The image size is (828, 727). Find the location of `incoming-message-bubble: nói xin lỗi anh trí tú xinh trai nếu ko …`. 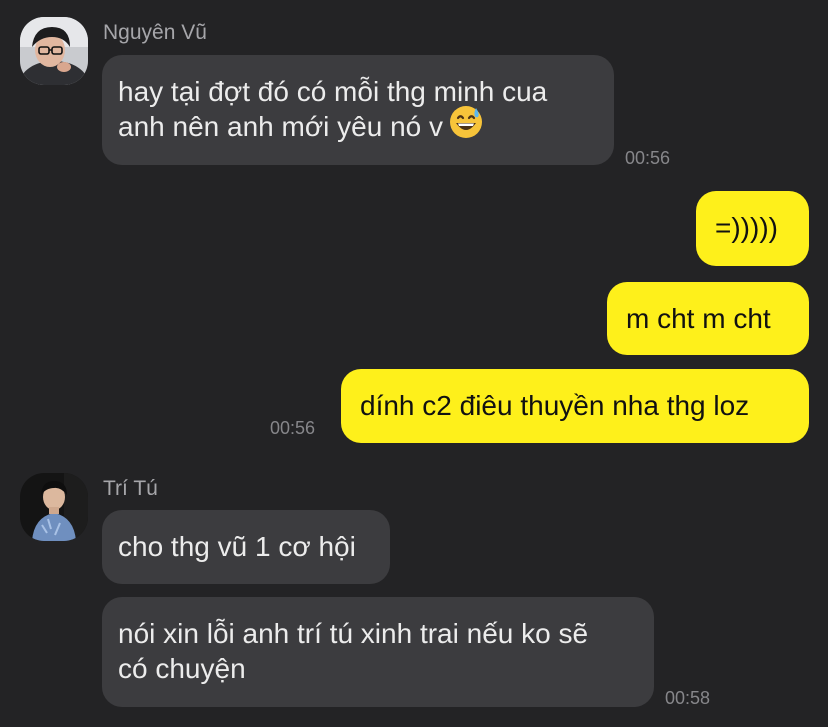

incoming-message-bubble: nói xin lỗi anh trí tú xinh trai nếu ko … is located at coordinates (378, 652).